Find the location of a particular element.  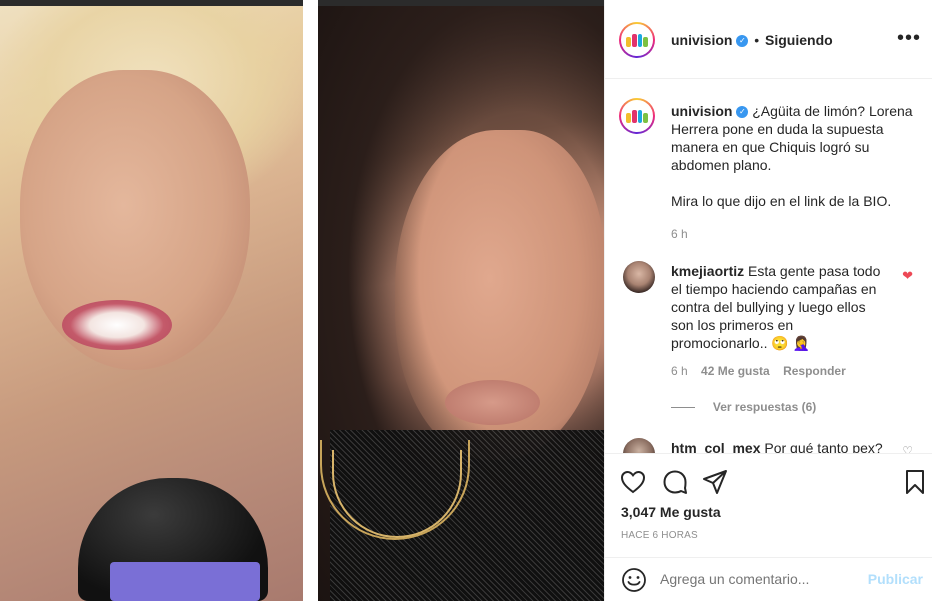

caption-username: univision is located at coordinates (701, 111).